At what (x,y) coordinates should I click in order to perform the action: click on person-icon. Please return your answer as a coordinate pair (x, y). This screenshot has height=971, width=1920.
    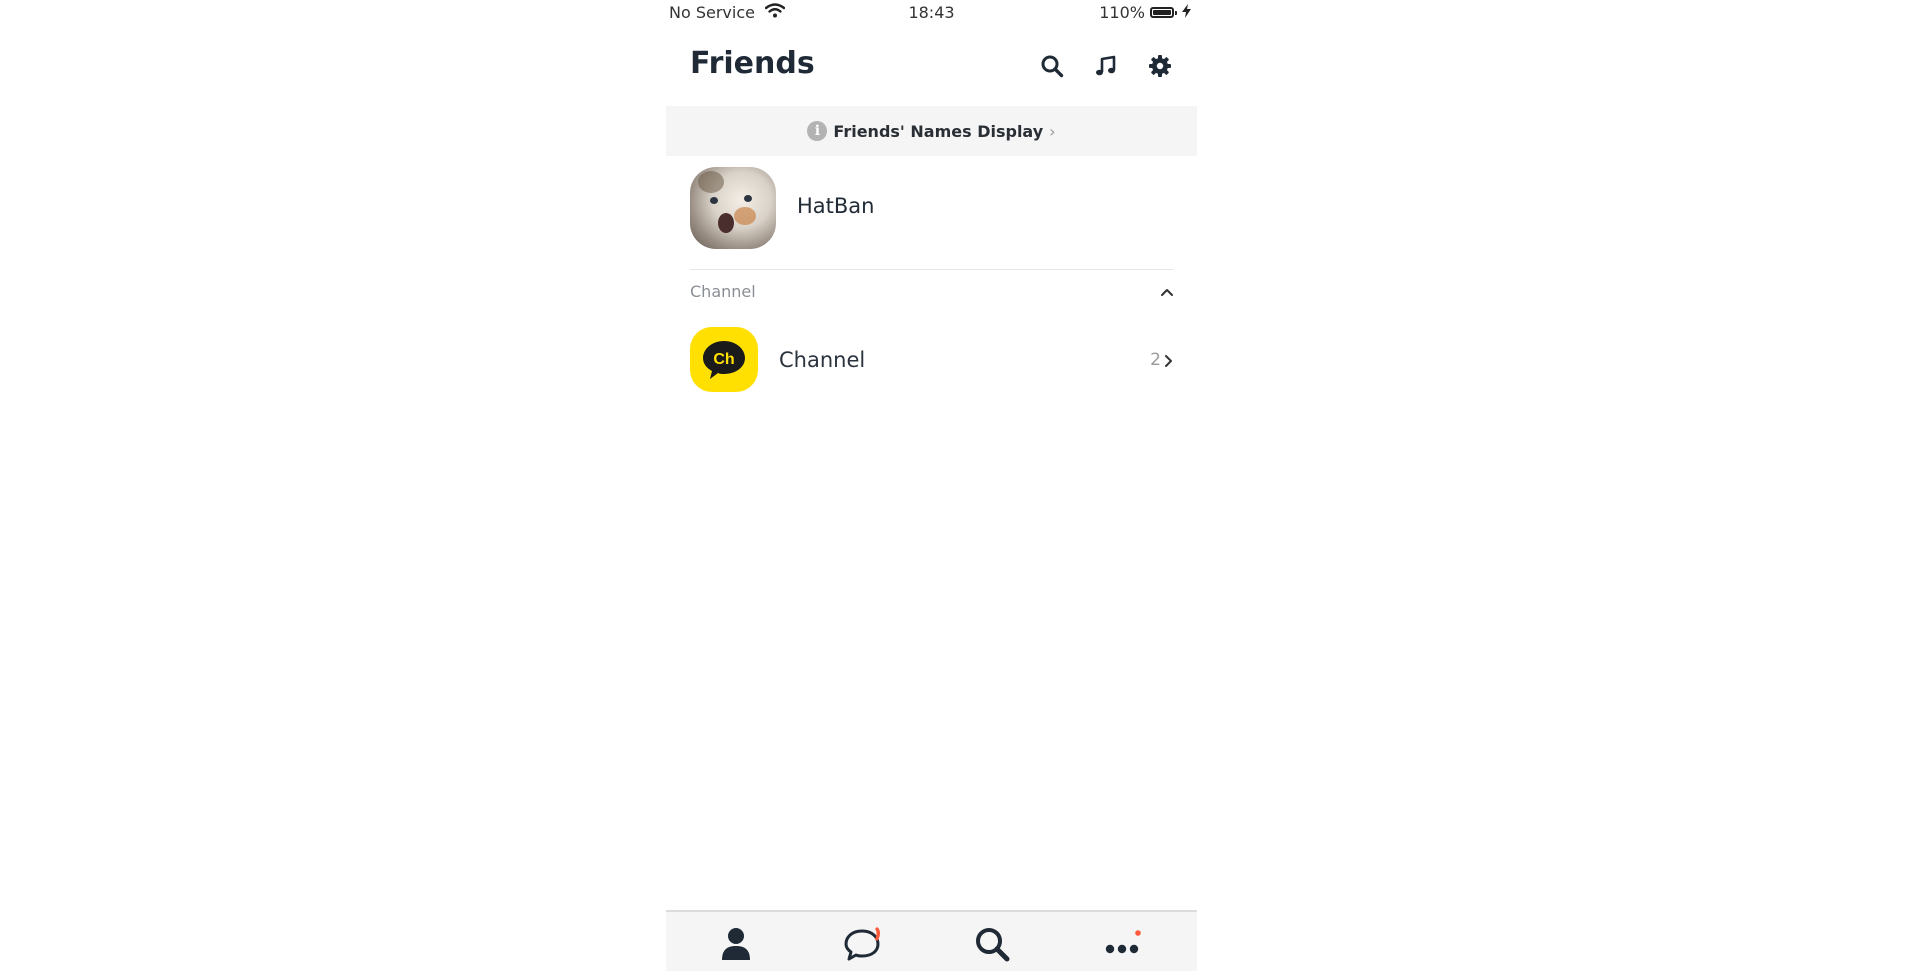
    Looking at the image, I should click on (736, 944).